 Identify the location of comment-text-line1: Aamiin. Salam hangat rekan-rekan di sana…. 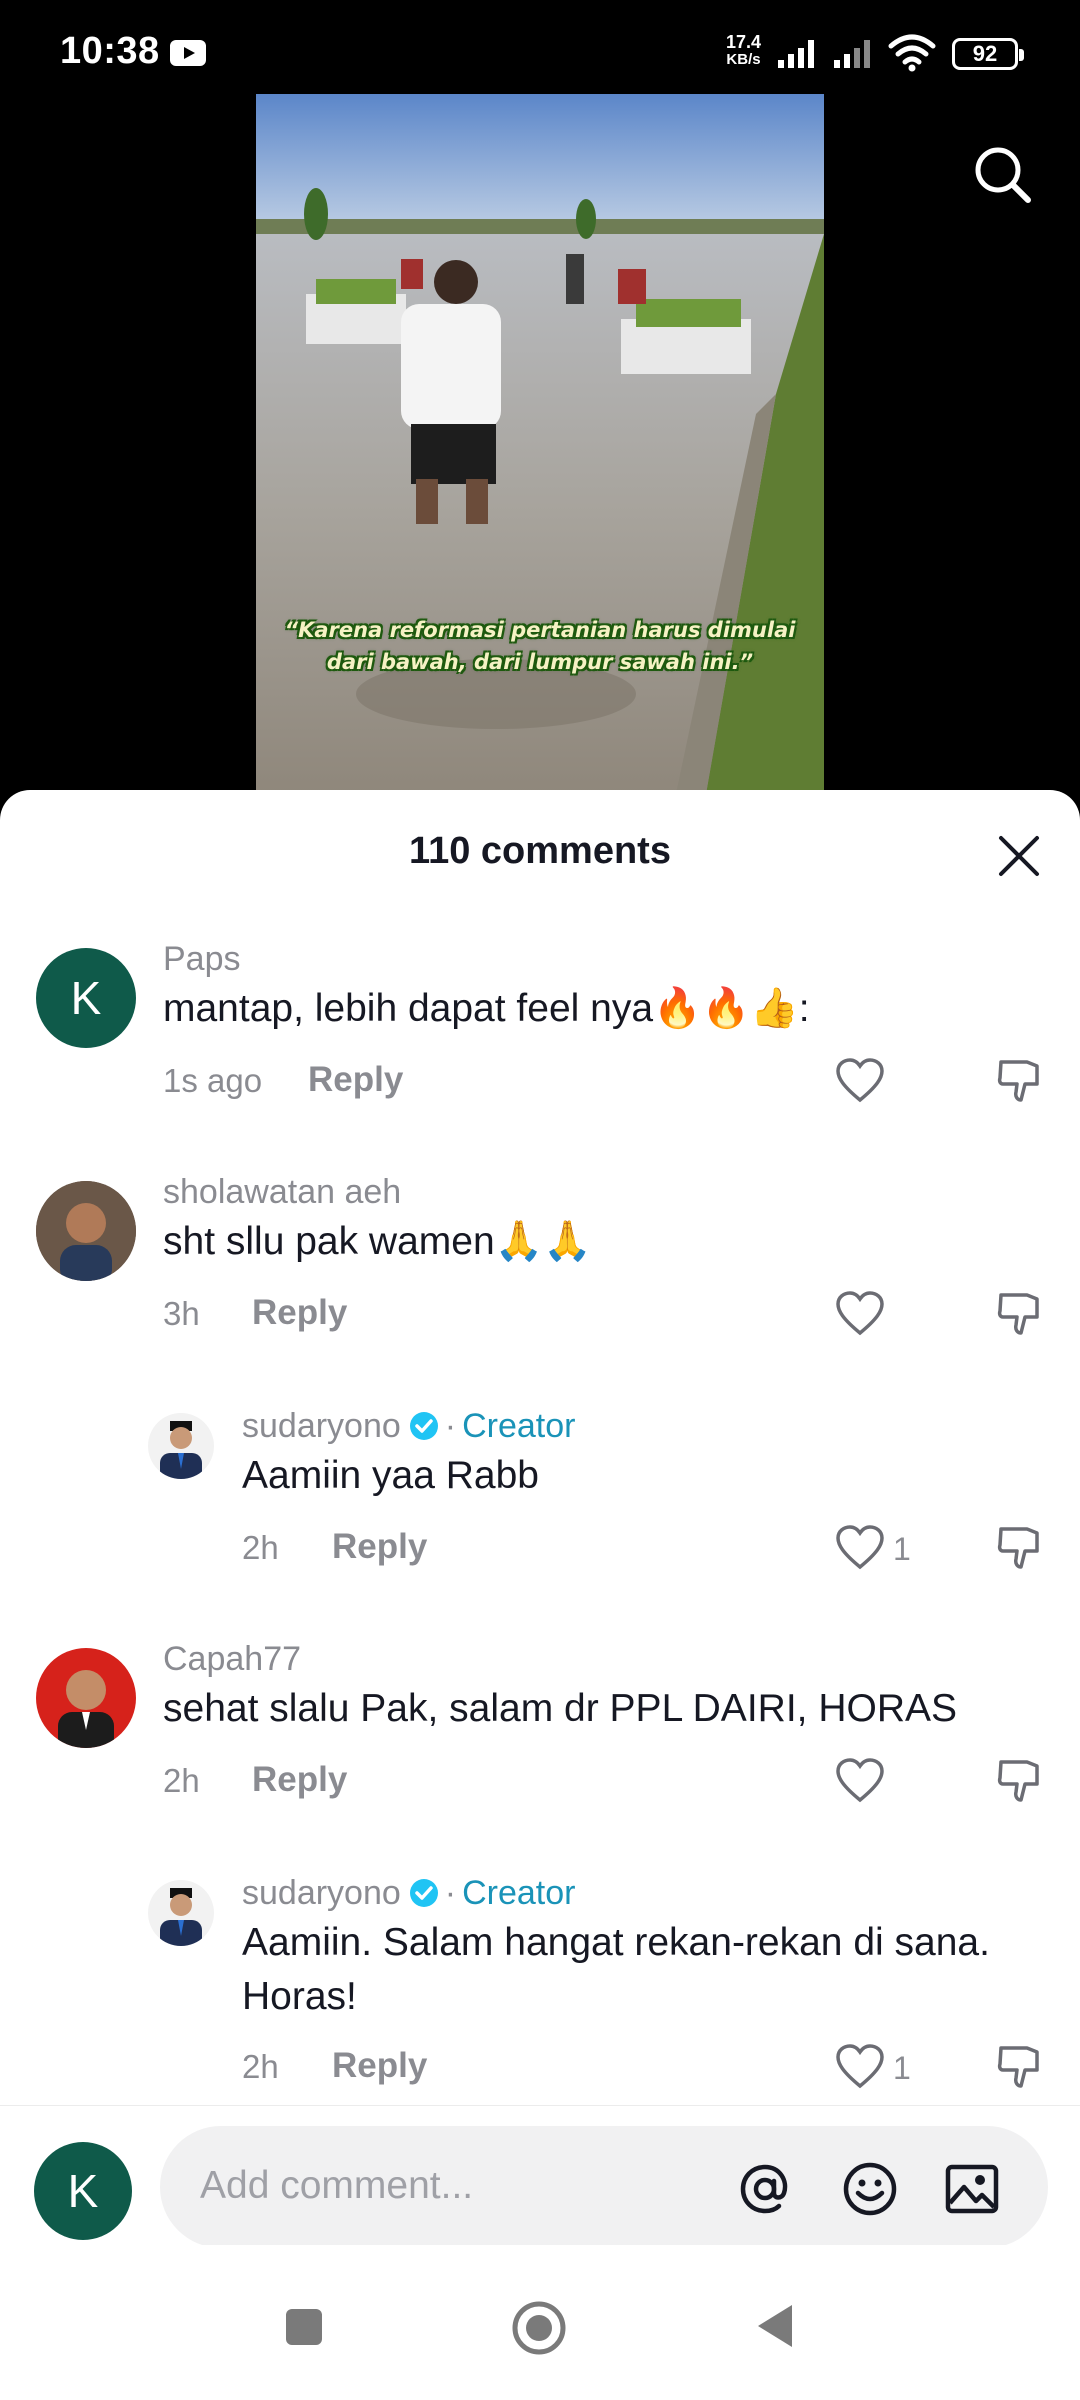
(616, 1942).